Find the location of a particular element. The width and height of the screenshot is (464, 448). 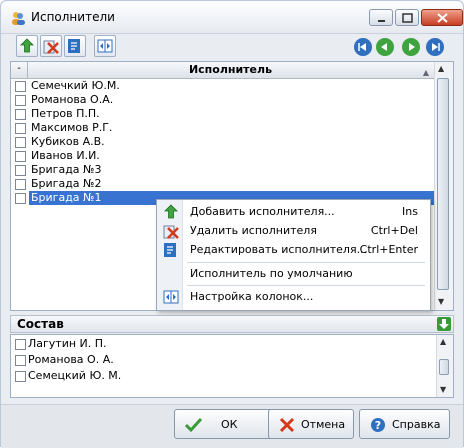

maximize-button is located at coordinates (407, 17).